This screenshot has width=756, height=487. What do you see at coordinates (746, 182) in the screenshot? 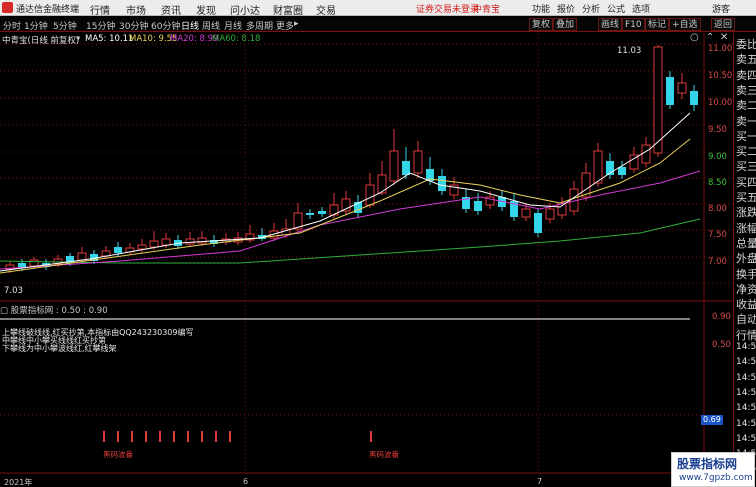
I see `side-item-9: 买四` at bounding box center [746, 182].